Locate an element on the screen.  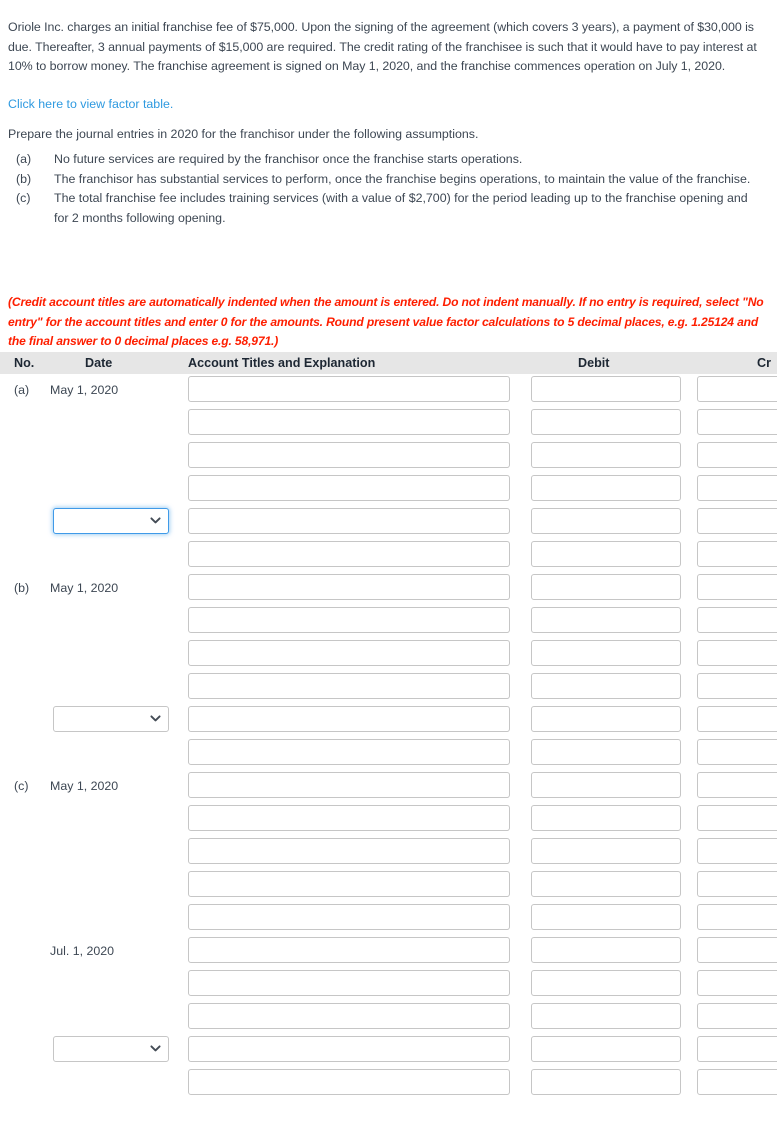
column-header-no: No. is located at coordinates (24, 363).